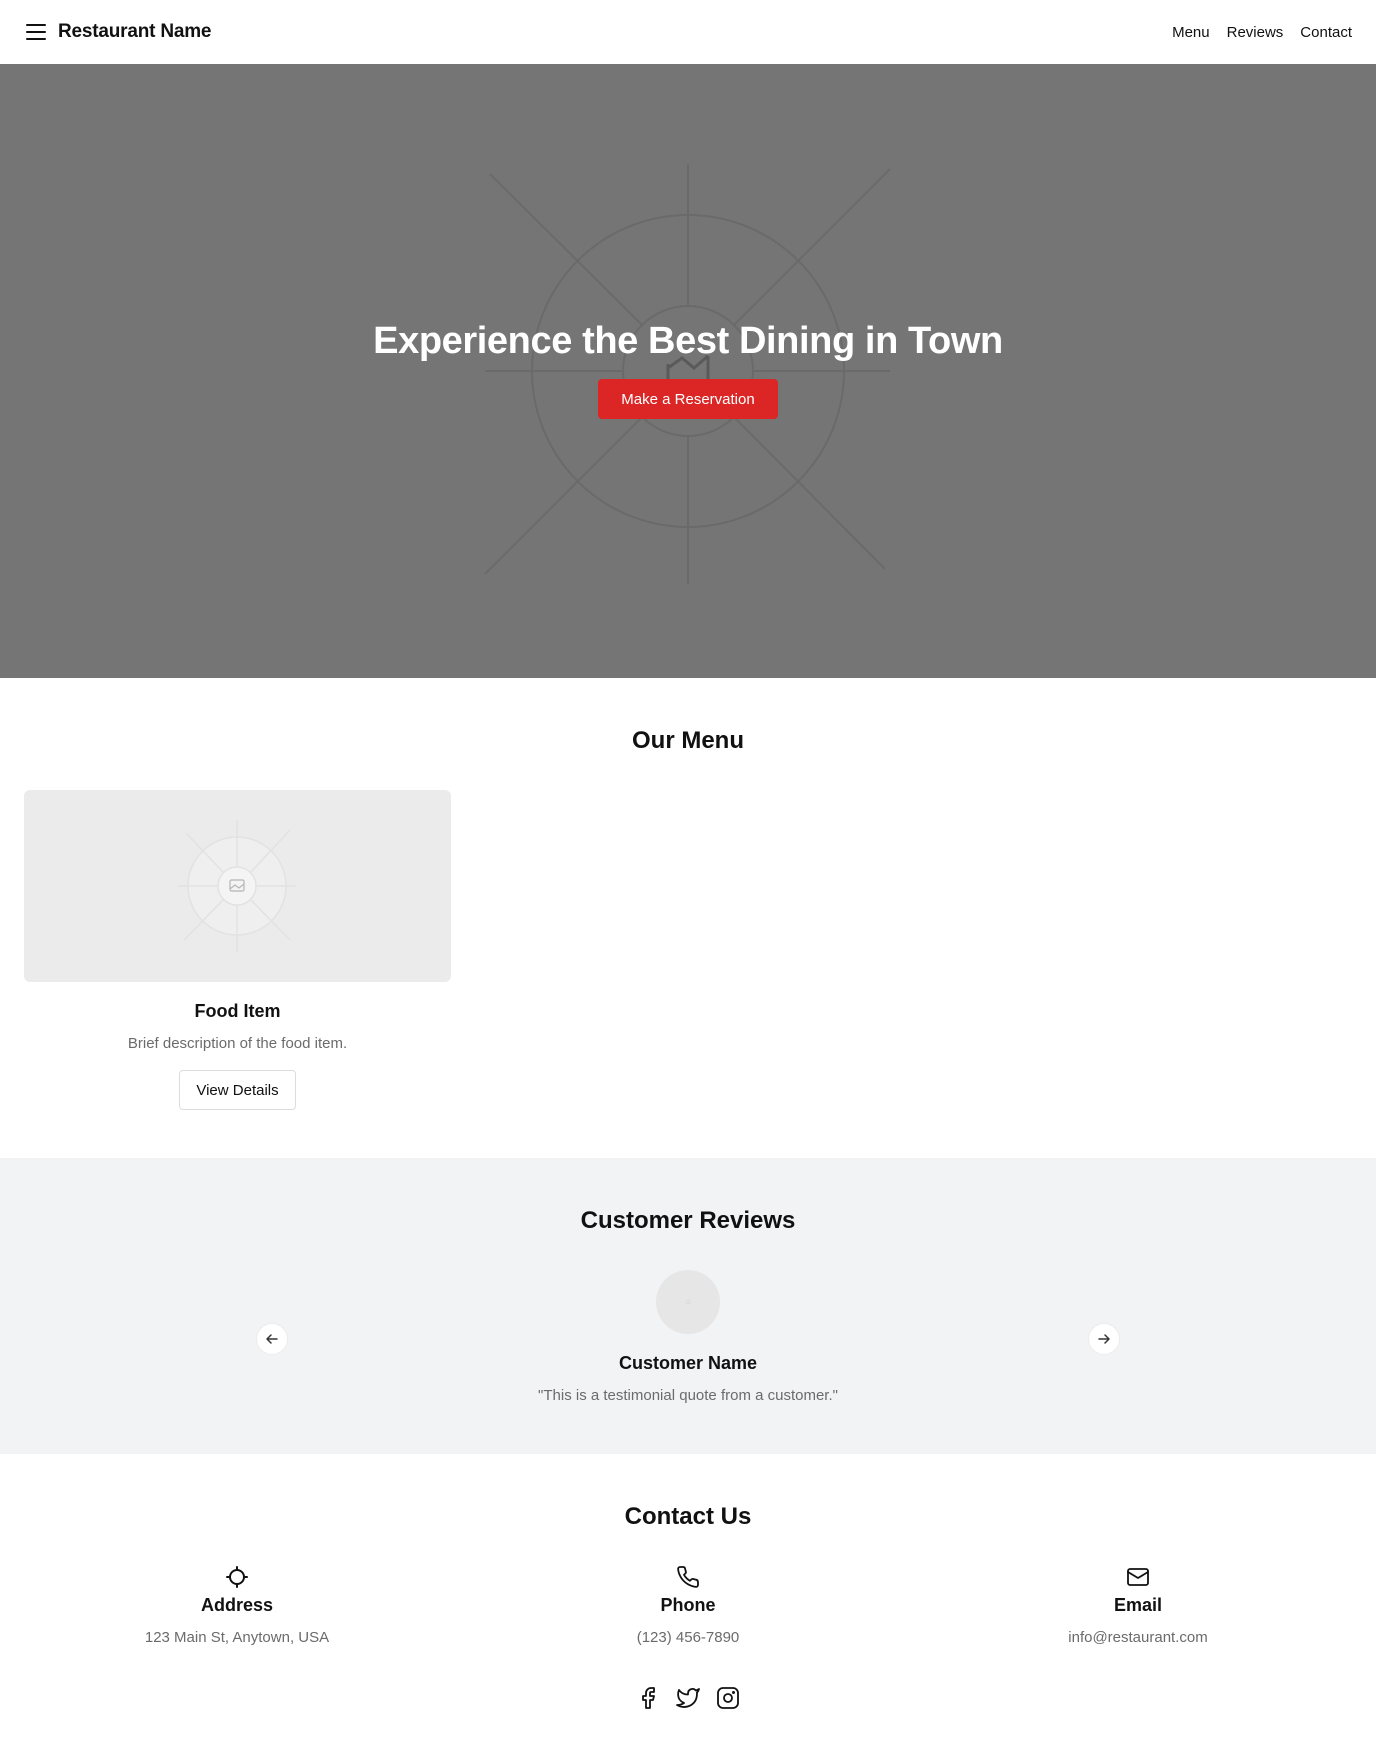  I want to click on contact-section-title: Contact Us, so click(688, 1516).